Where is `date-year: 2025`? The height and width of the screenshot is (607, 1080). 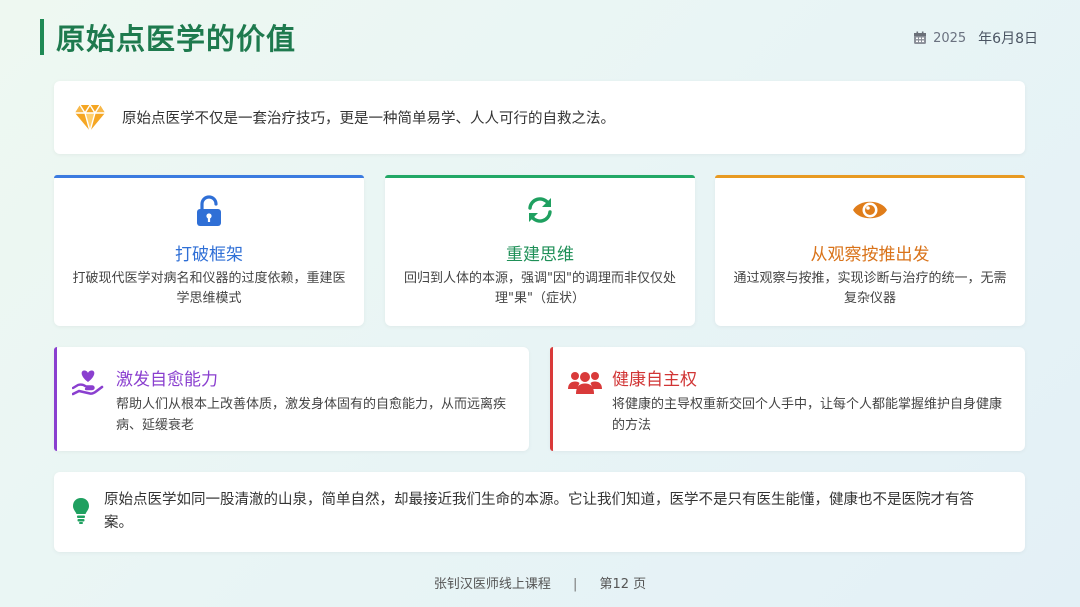 date-year: 2025 is located at coordinates (950, 38).